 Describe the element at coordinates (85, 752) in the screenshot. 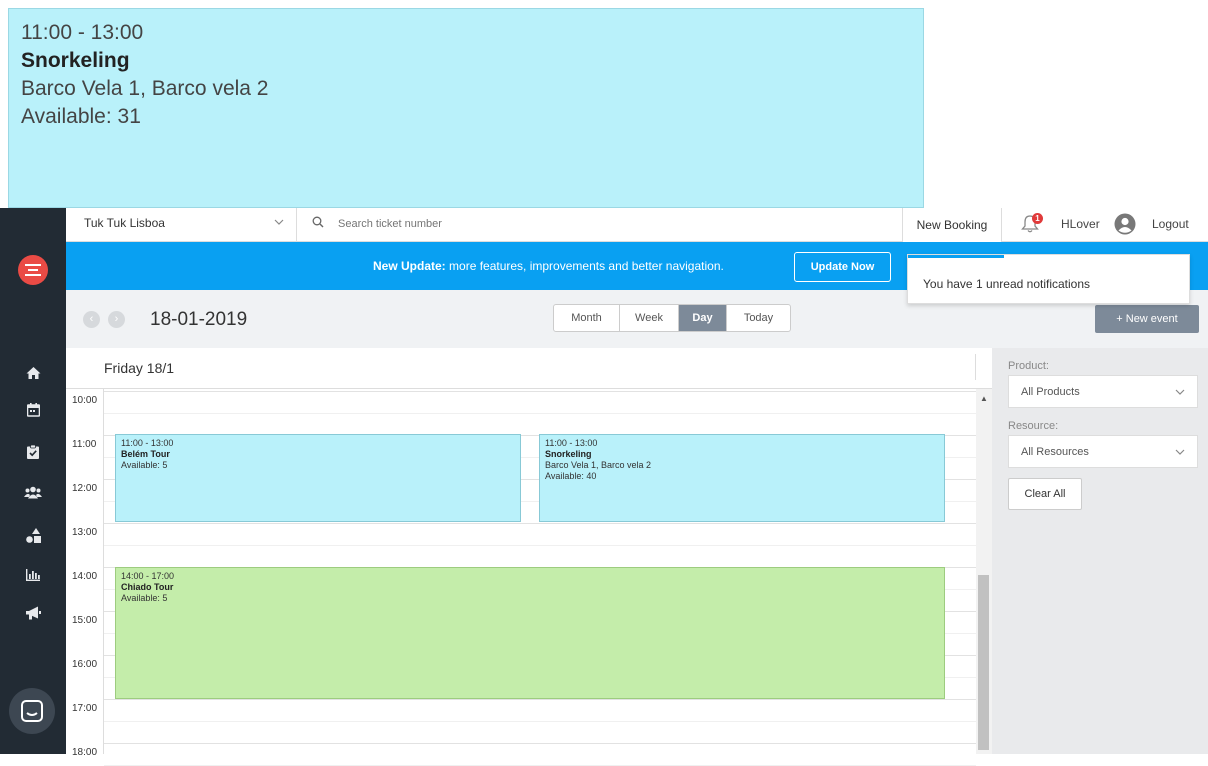

I see `hour-label: 18:00` at that location.